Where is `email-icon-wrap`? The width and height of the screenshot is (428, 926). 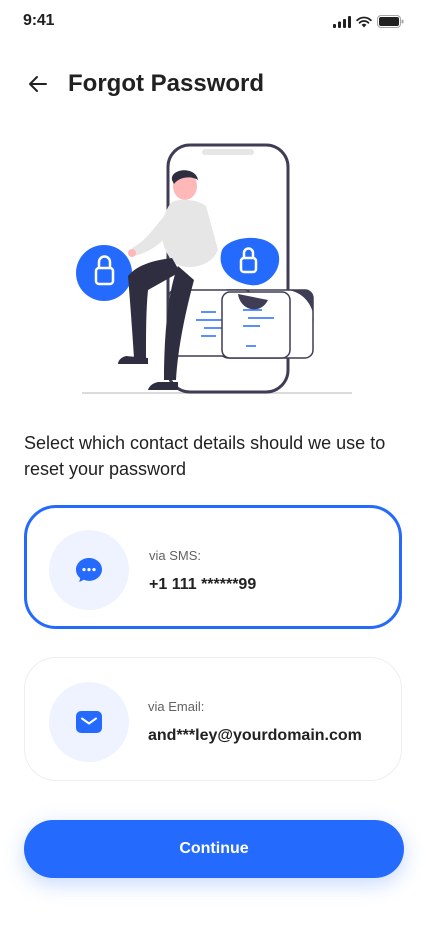
email-icon-wrap is located at coordinates (89, 722).